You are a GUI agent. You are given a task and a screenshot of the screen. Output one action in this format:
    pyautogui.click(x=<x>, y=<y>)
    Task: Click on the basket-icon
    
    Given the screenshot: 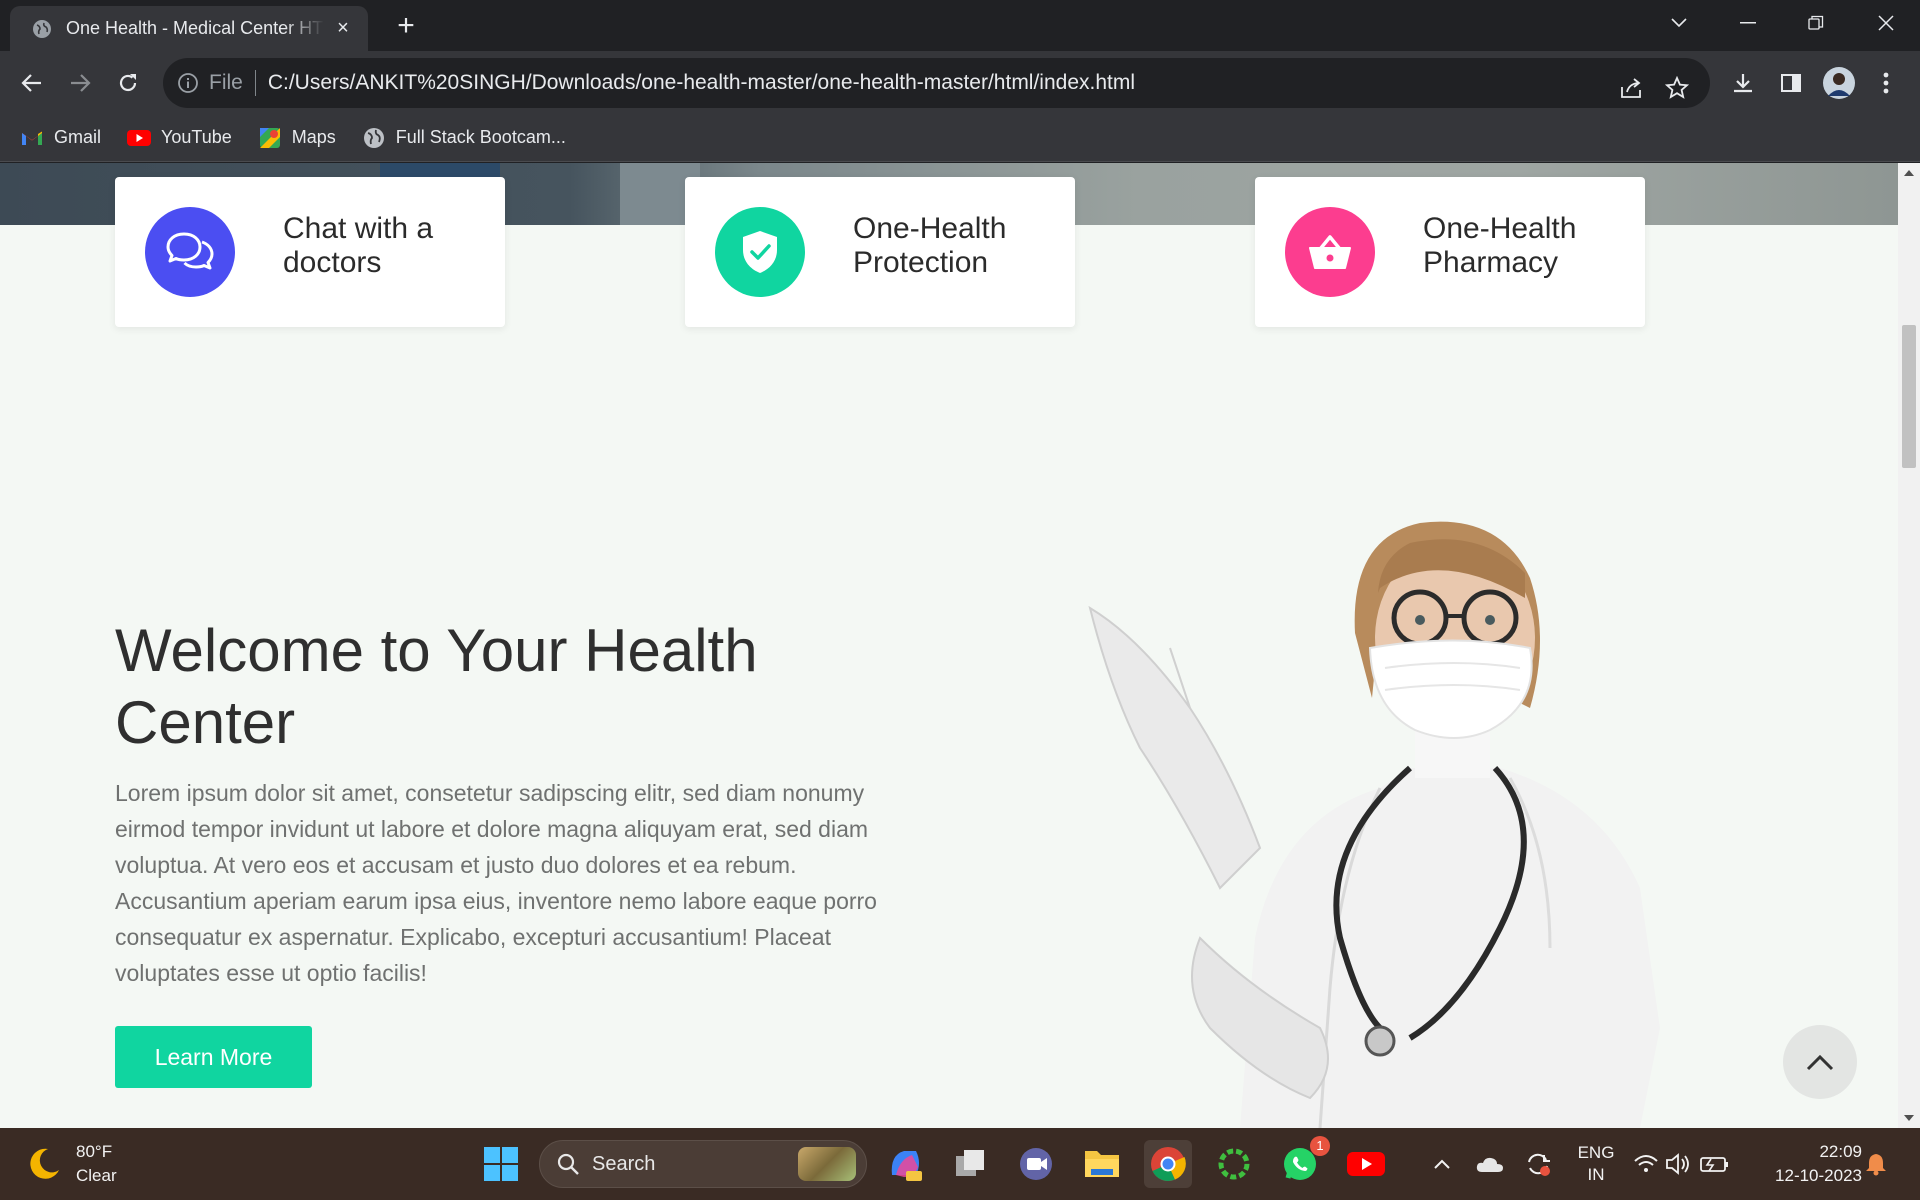 What is the action you would take?
    pyautogui.click(x=1330, y=252)
    